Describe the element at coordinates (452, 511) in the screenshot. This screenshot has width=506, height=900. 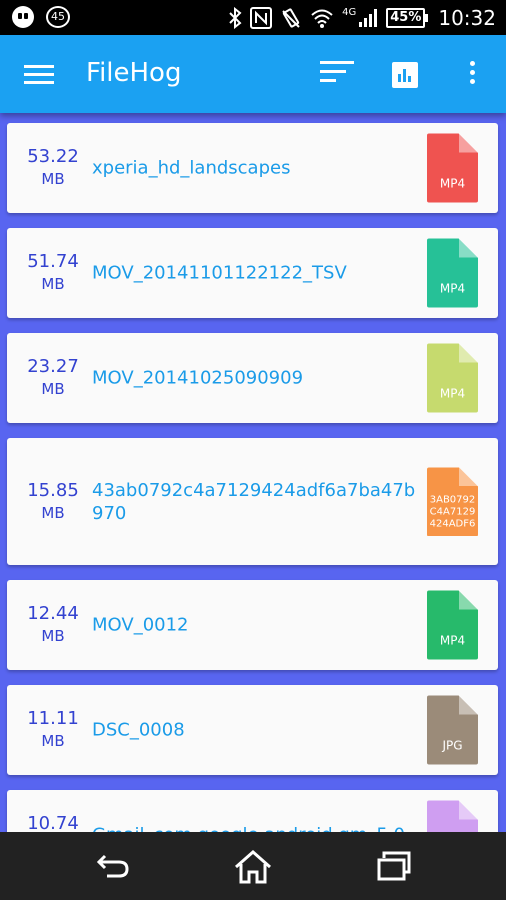
I see `file-type-label: 3AB0792C4A7129424ADF6A7BA47B970` at that location.